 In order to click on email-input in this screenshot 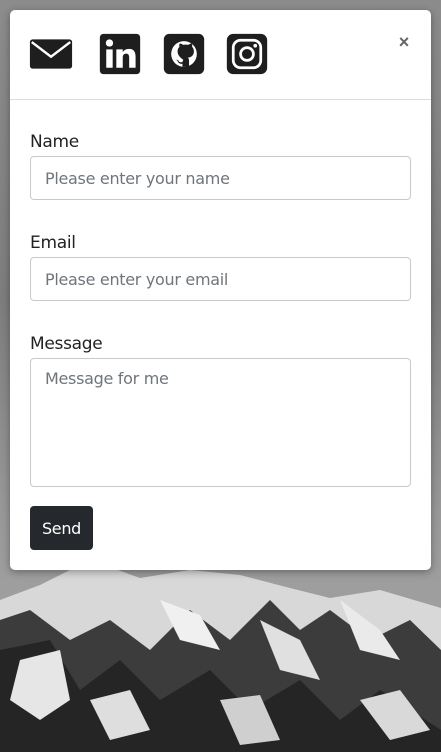, I will do `click(220, 279)`.